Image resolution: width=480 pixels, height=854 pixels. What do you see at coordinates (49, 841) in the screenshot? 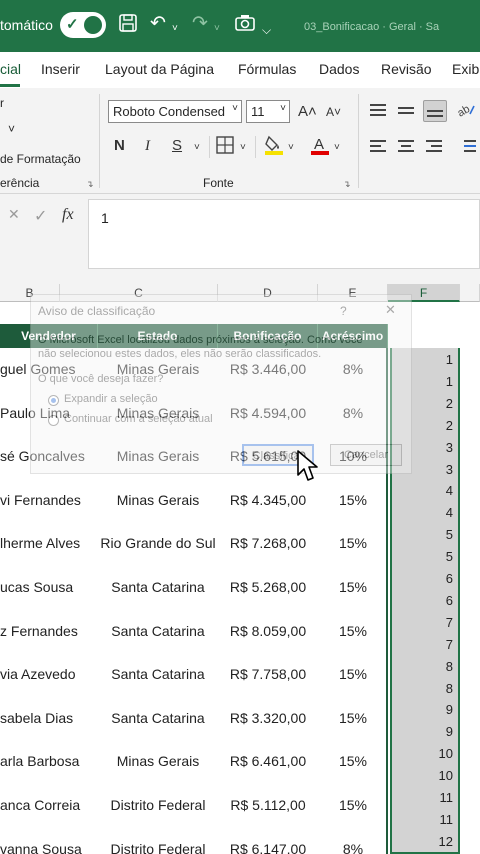
I see `cell-vendedor: vanna Sousa` at bounding box center [49, 841].